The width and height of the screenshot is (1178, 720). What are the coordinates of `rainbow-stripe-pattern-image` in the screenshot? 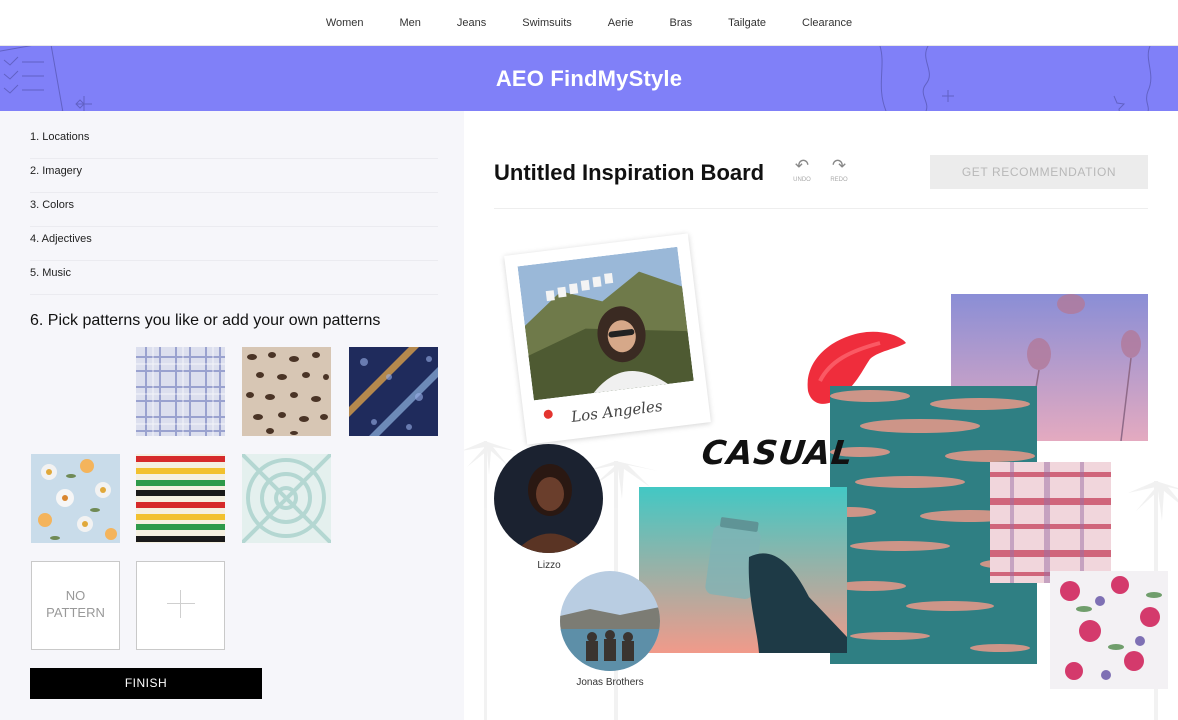 It's located at (180, 498).